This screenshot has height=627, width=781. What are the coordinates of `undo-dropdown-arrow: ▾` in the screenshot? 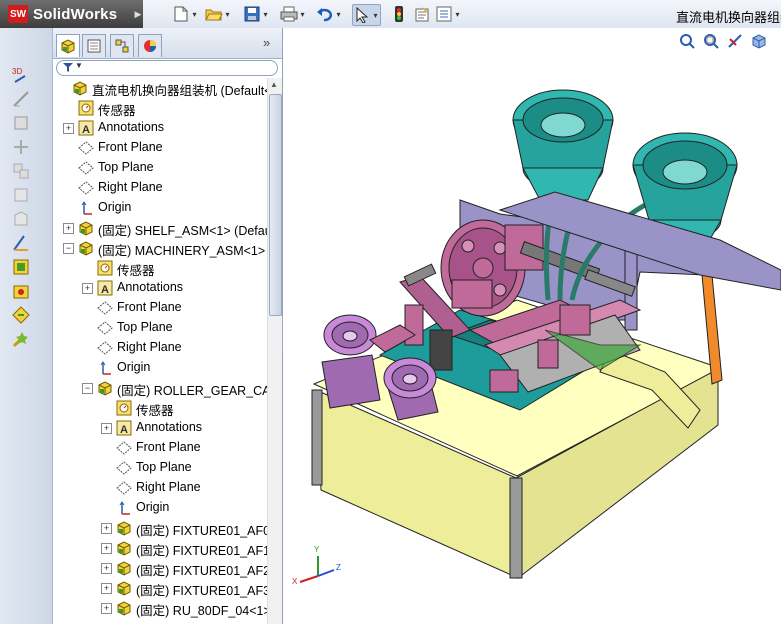 It's located at (338, 14).